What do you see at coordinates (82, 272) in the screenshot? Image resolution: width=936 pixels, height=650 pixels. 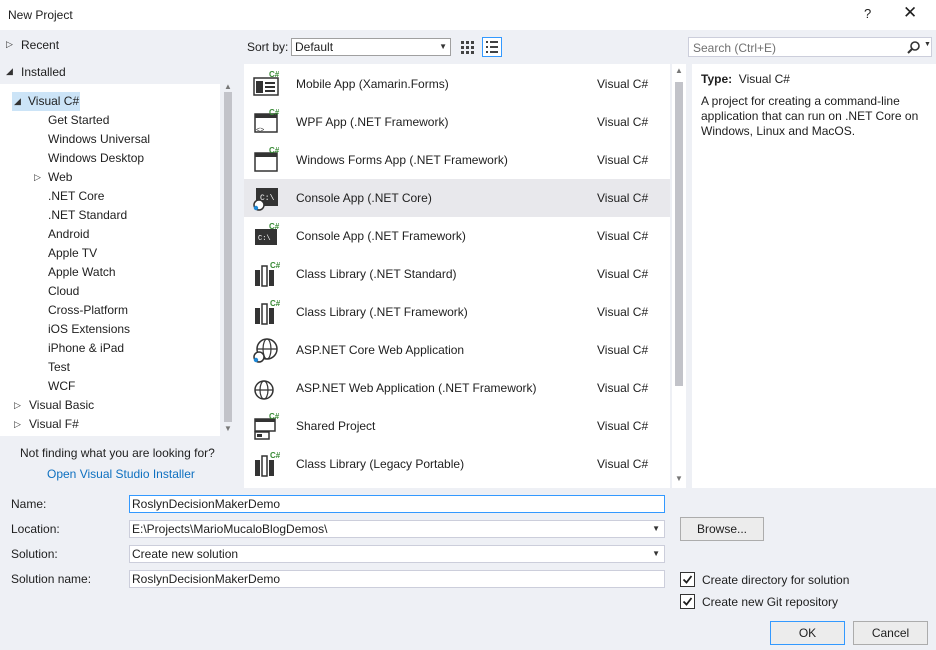 I see `tree-item-apple-watch: Apple Watch` at bounding box center [82, 272].